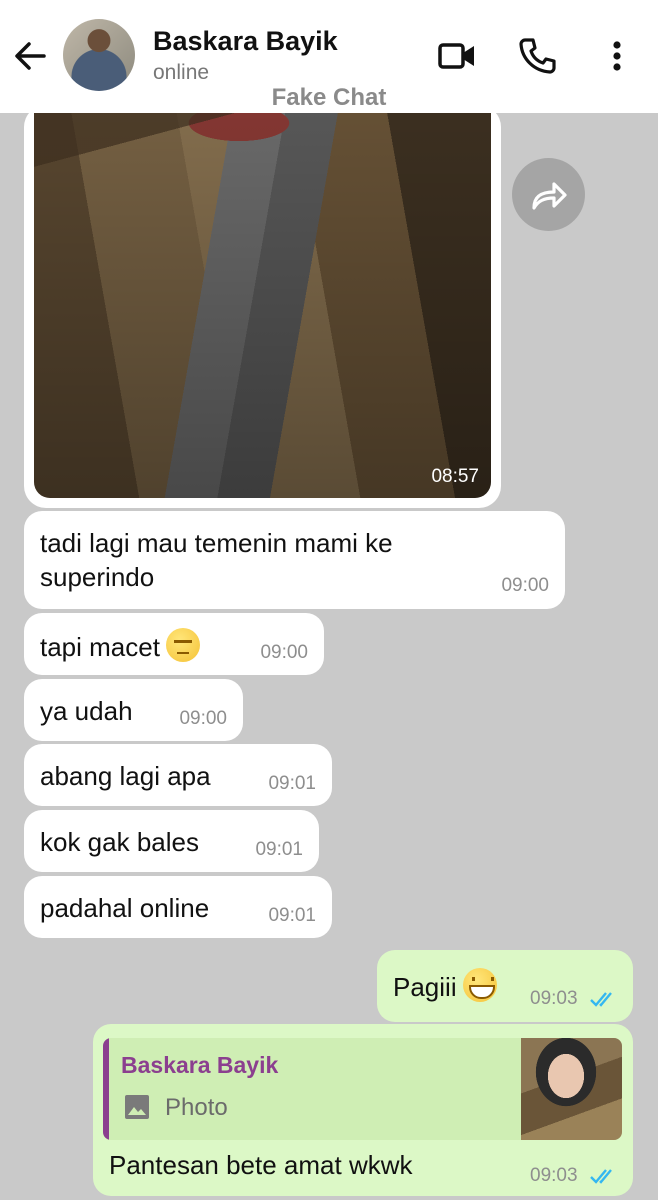 The height and width of the screenshot is (1200, 658). What do you see at coordinates (425, 987) in the screenshot?
I see `message-text: Pagiii` at bounding box center [425, 987].